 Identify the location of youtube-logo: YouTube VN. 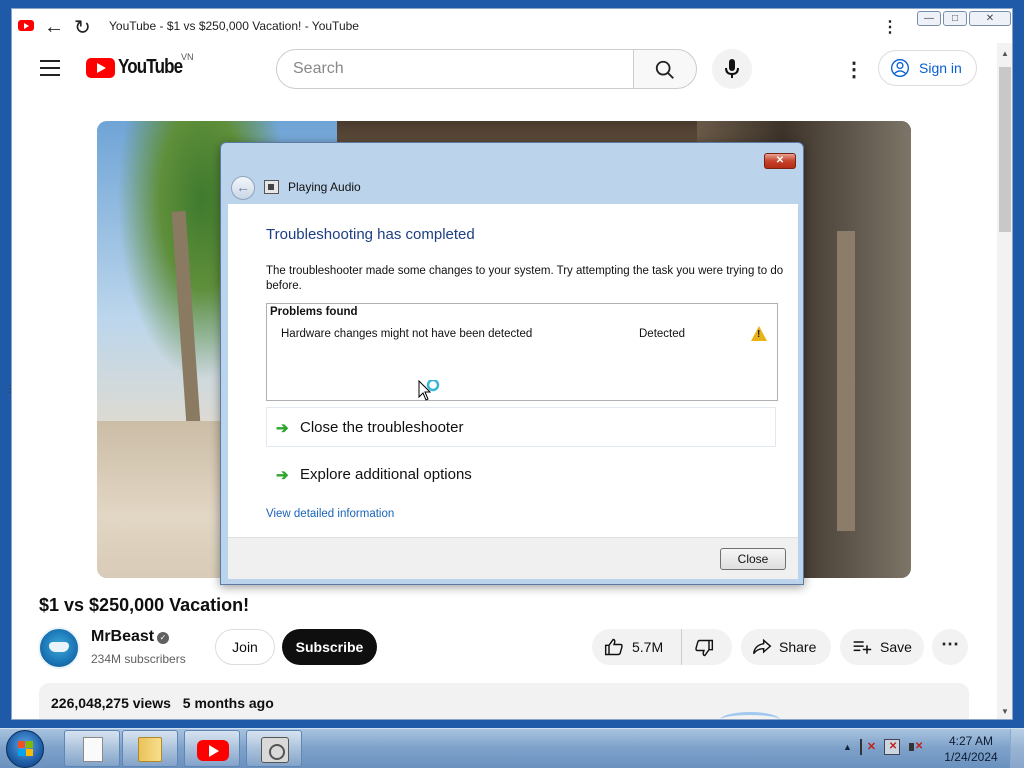
(140, 65).